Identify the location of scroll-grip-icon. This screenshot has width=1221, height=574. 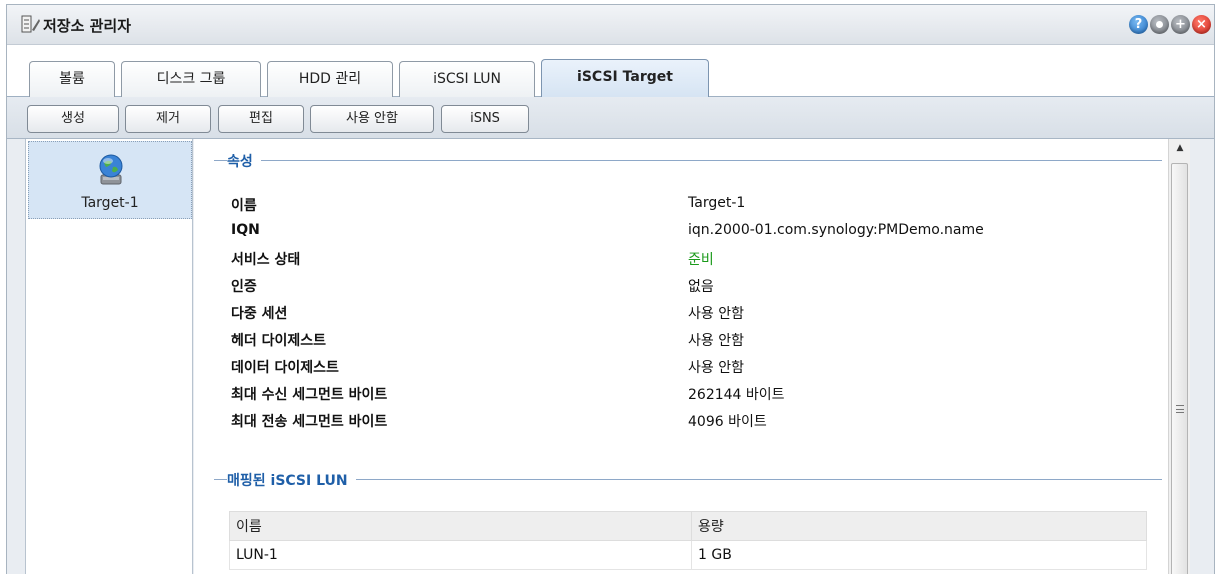
(1180, 409).